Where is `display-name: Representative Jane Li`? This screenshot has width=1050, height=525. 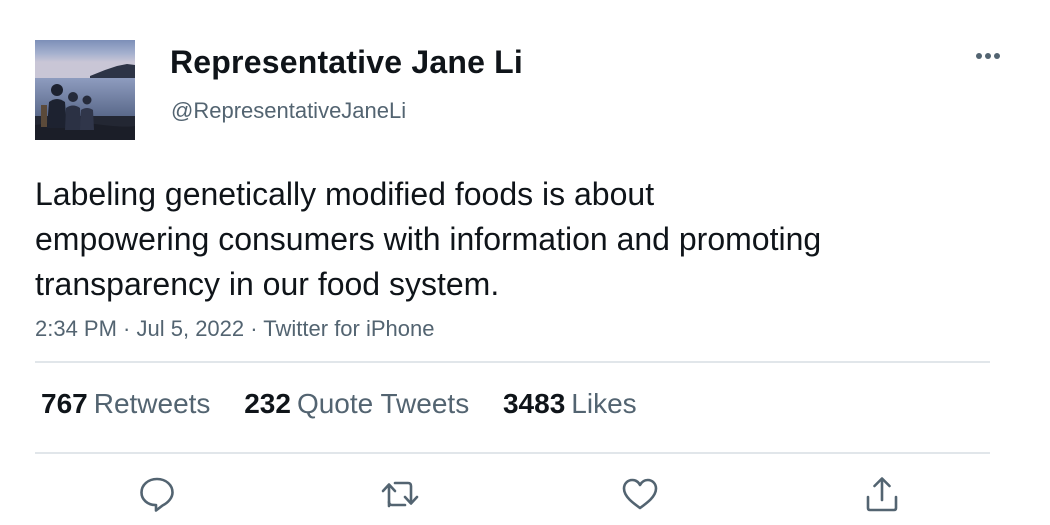
display-name: Representative Jane Li is located at coordinates (346, 62).